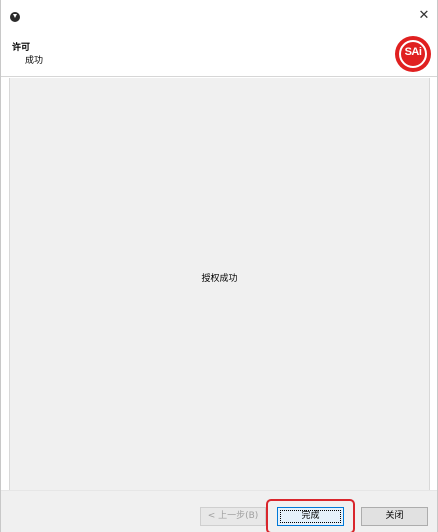 Image resolution: width=438 pixels, height=532 pixels. Describe the element at coordinates (219, 279) in the screenshot. I see `status-message: 授权成功` at that location.